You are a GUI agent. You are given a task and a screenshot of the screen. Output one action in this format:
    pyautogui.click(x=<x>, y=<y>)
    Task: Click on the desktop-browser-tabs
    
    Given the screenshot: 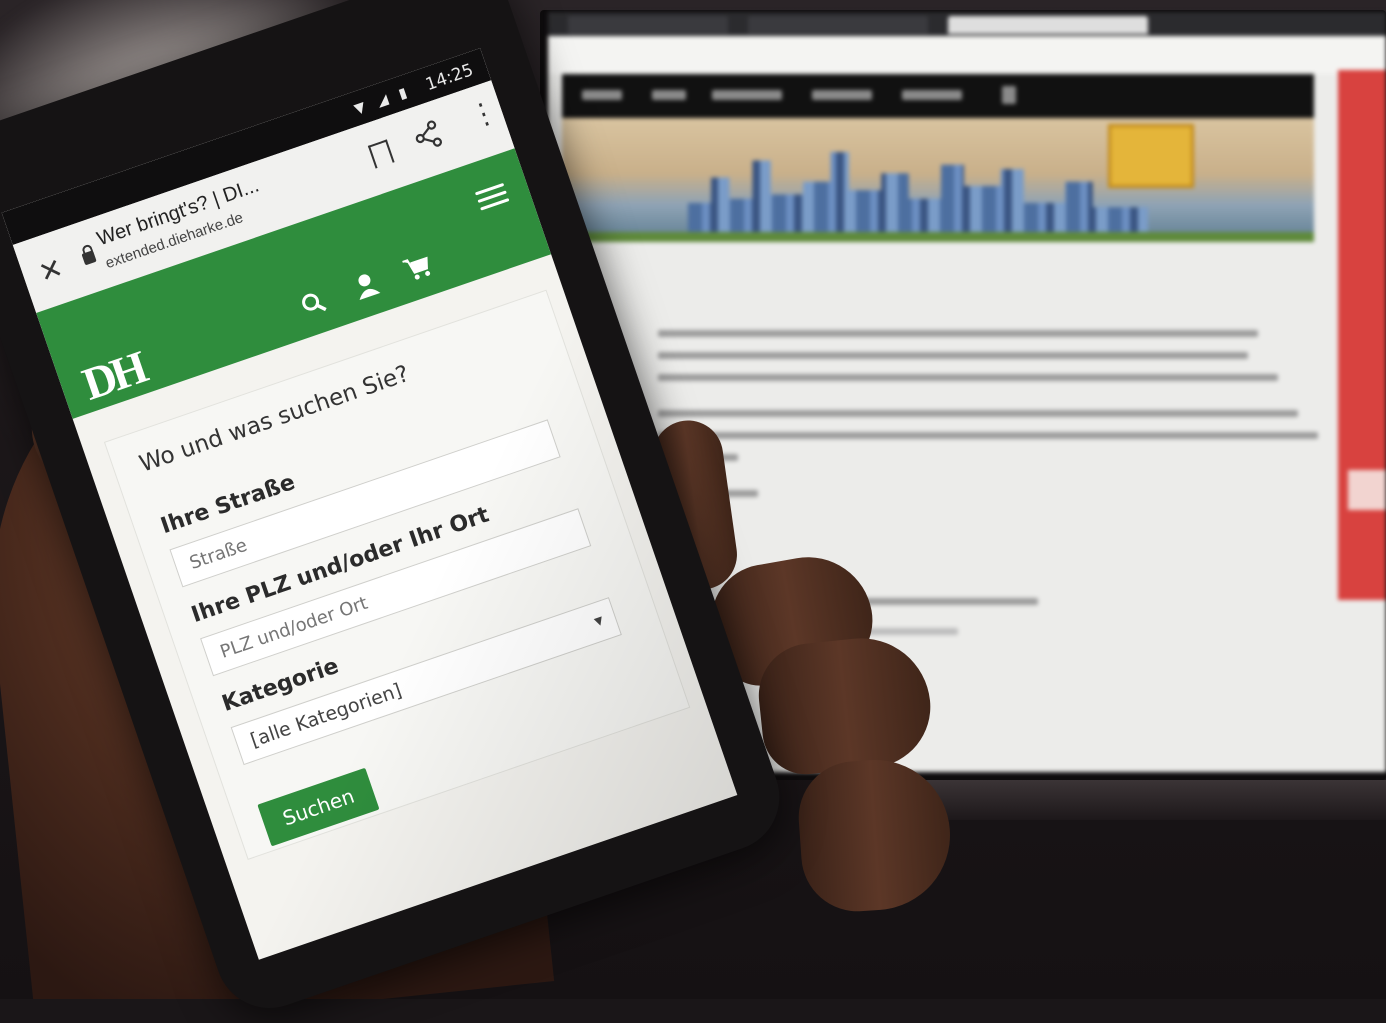 What is the action you would take?
    pyautogui.click(x=967, y=24)
    